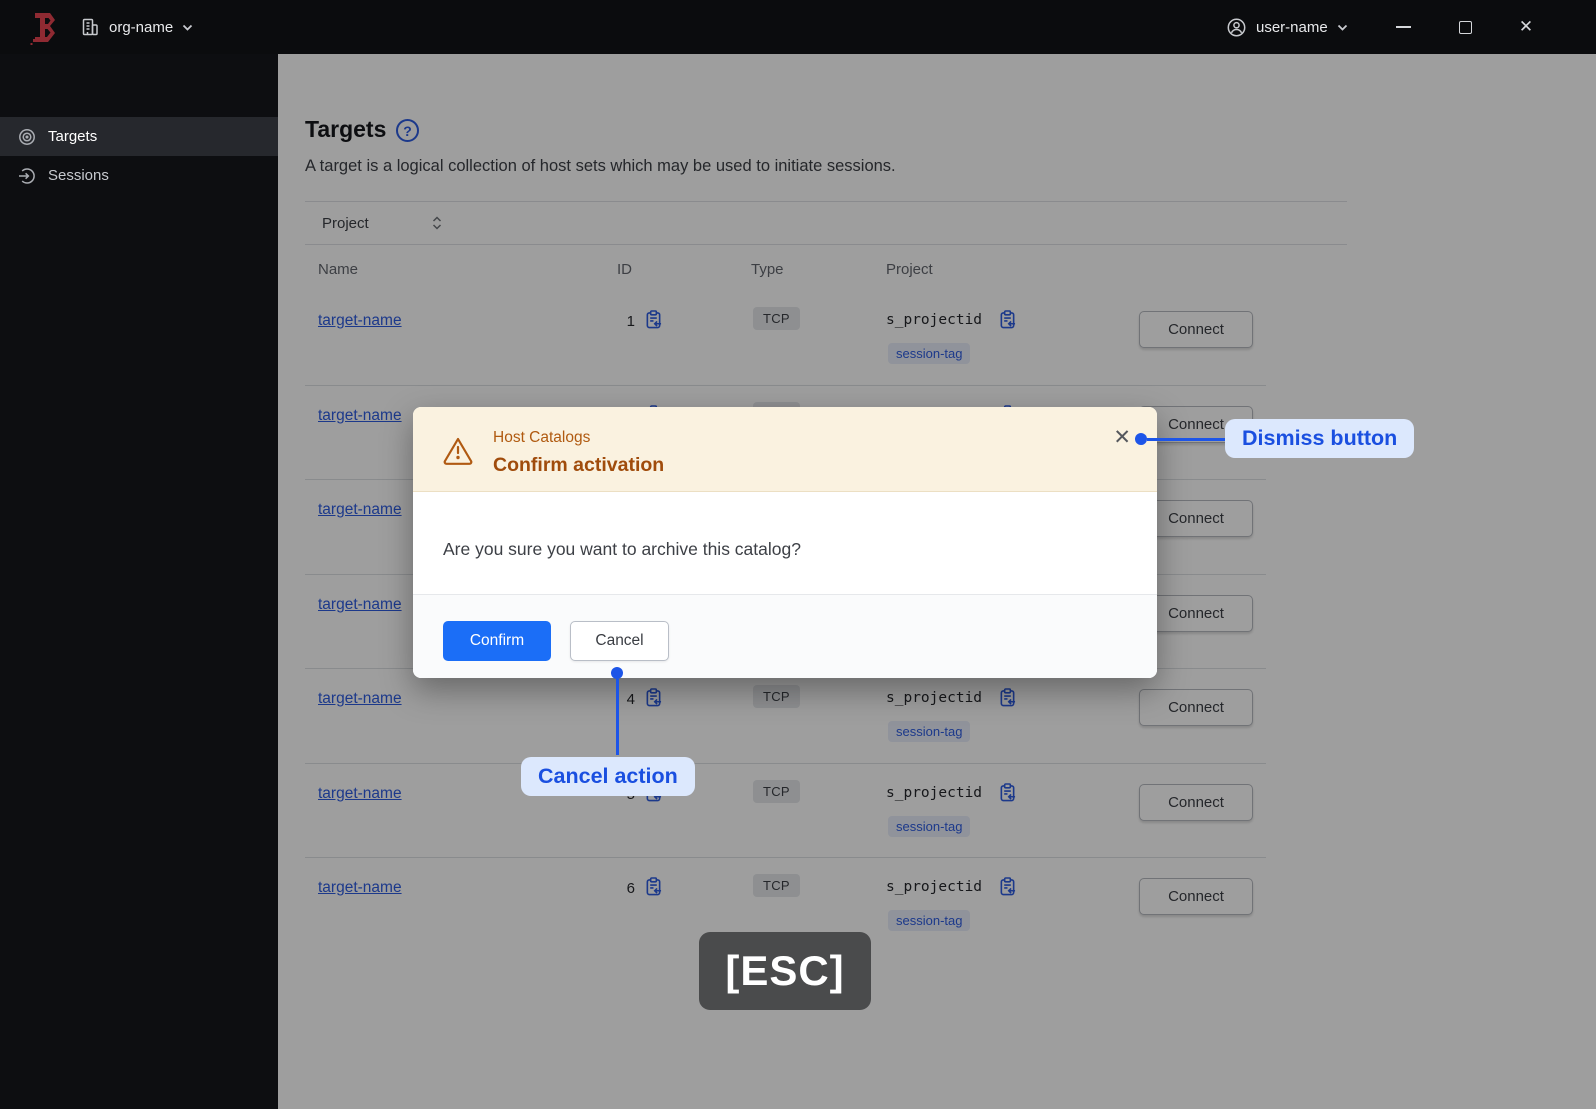  What do you see at coordinates (1141, 439) in the screenshot?
I see `dismiss-annotation-dot` at bounding box center [1141, 439].